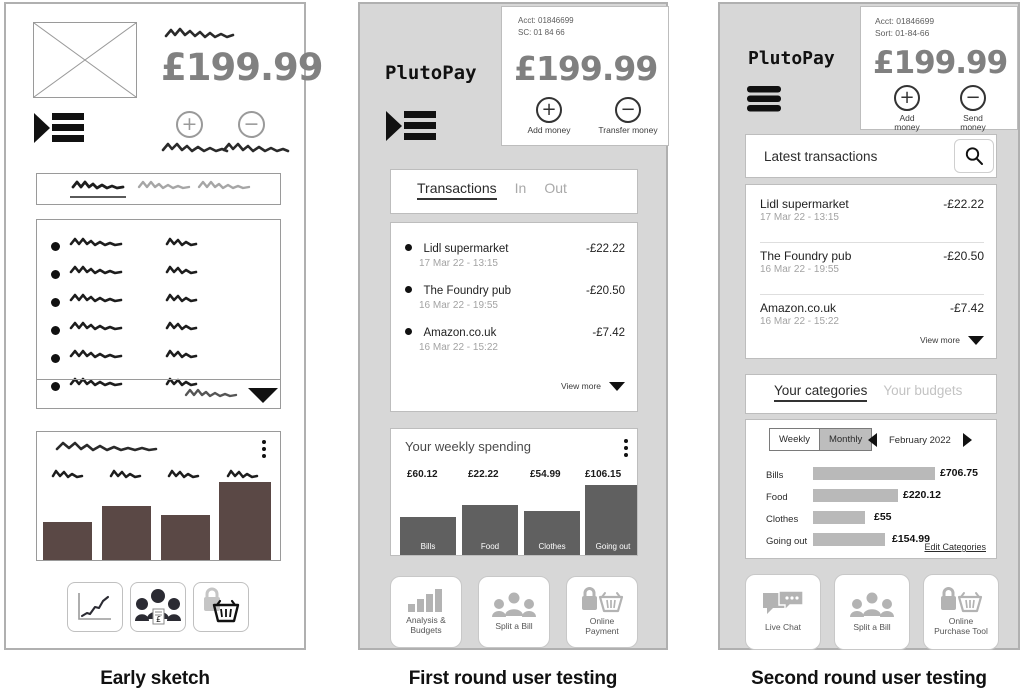 Image resolution: width=1024 pixels, height=698 pixels. What do you see at coordinates (458, 263) in the screenshot?
I see `transaction-date: 17 Mar 22 - 13:15` at bounding box center [458, 263].